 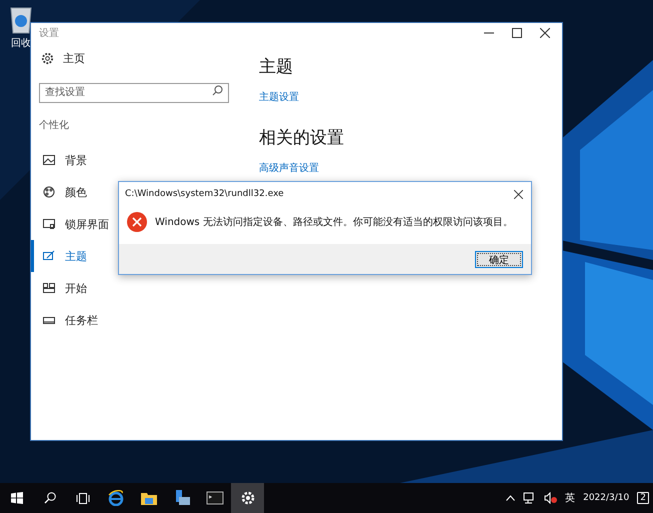 What do you see at coordinates (276, 67) in the screenshot?
I see `page-heading: 主题` at bounding box center [276, 67].